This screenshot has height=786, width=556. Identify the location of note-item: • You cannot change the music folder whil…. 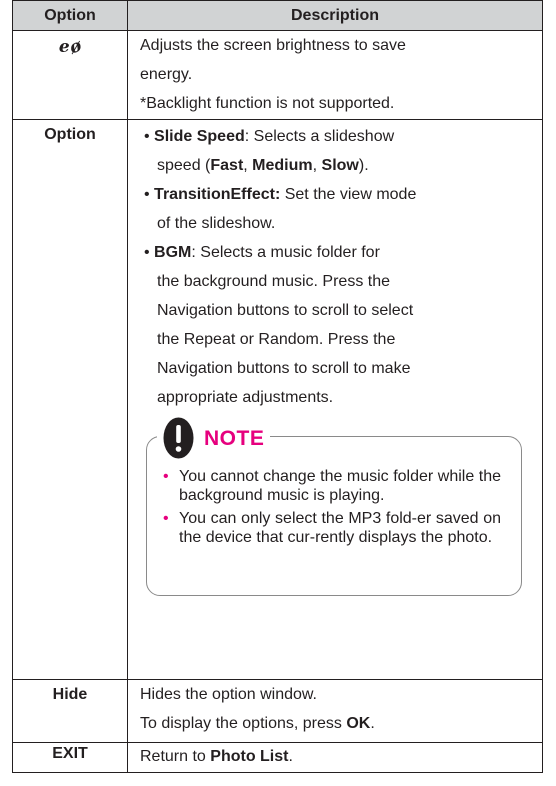
(332, 486).